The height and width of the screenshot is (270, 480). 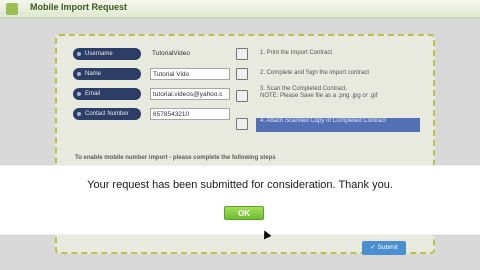 What do you see at coordinates (107, 74) in the screenshot?
I see `name-label: Name` at bounding box center [107, 74].